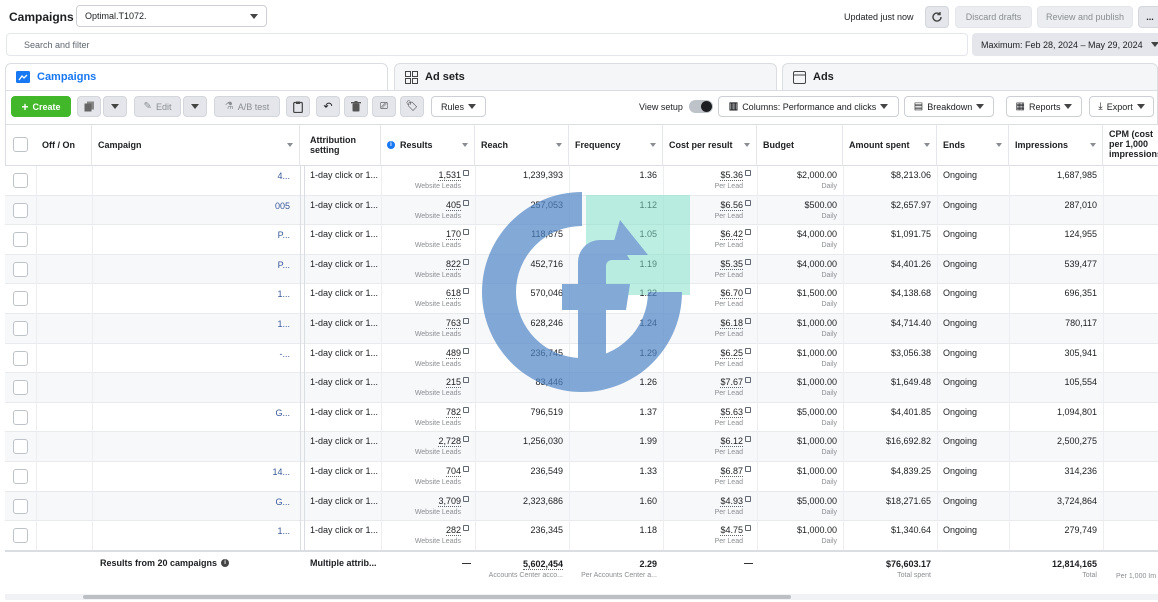 The height and width of the screenshot is (602, 1158). I want to click on cell-results: 405 Website Leads, so click(428, 211).